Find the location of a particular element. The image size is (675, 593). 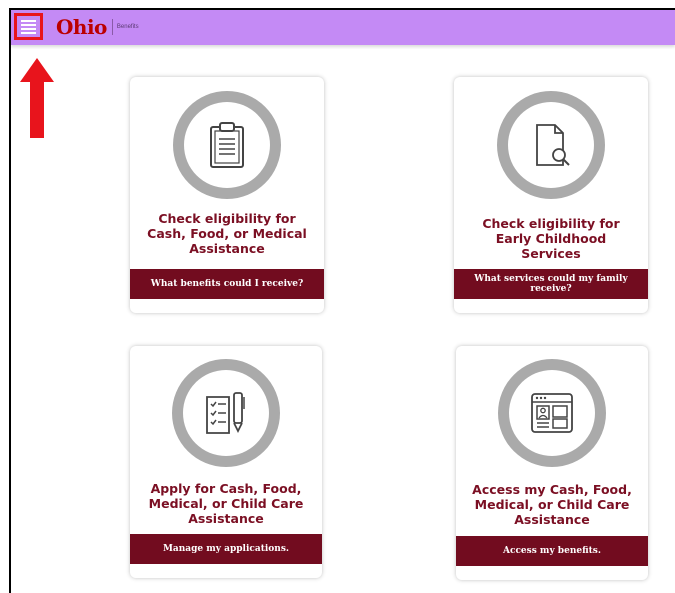

clipboard-icon is located at coordinates (227, 145).